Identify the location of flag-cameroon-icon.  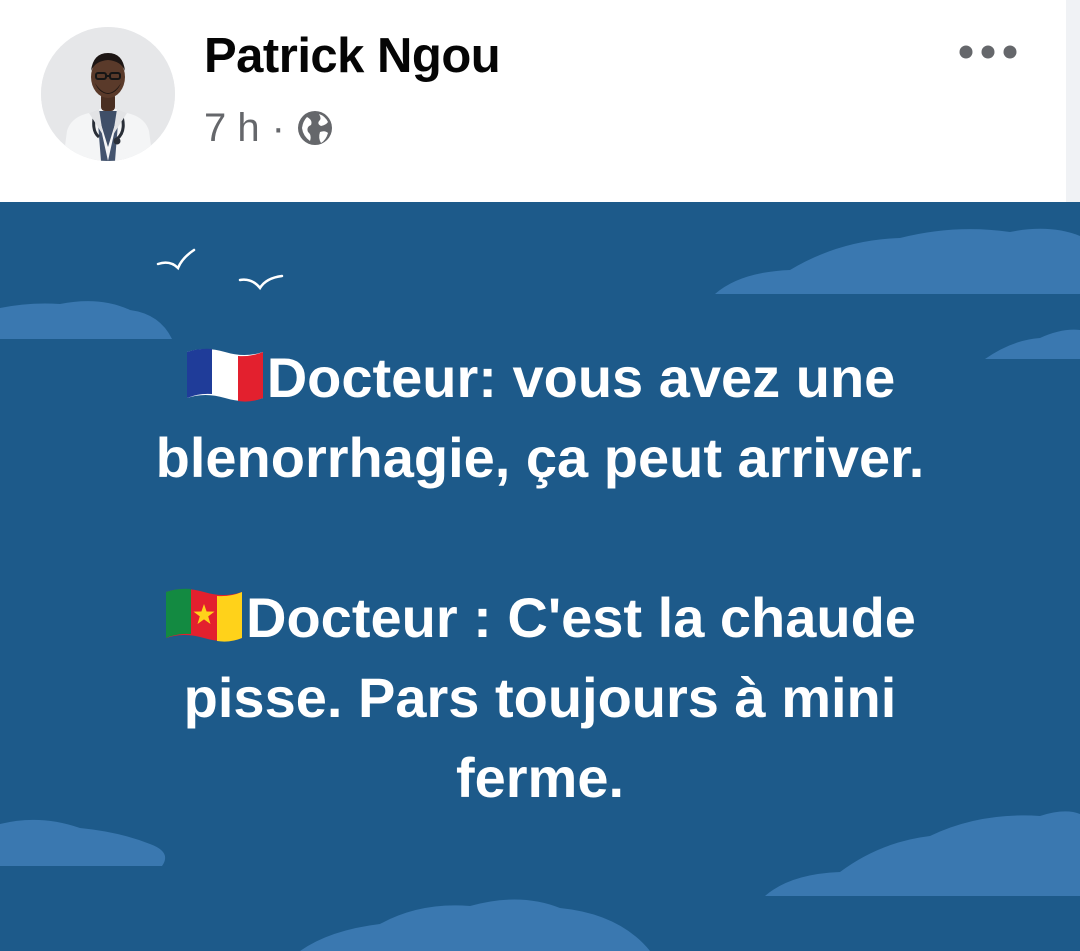
(204, 615).